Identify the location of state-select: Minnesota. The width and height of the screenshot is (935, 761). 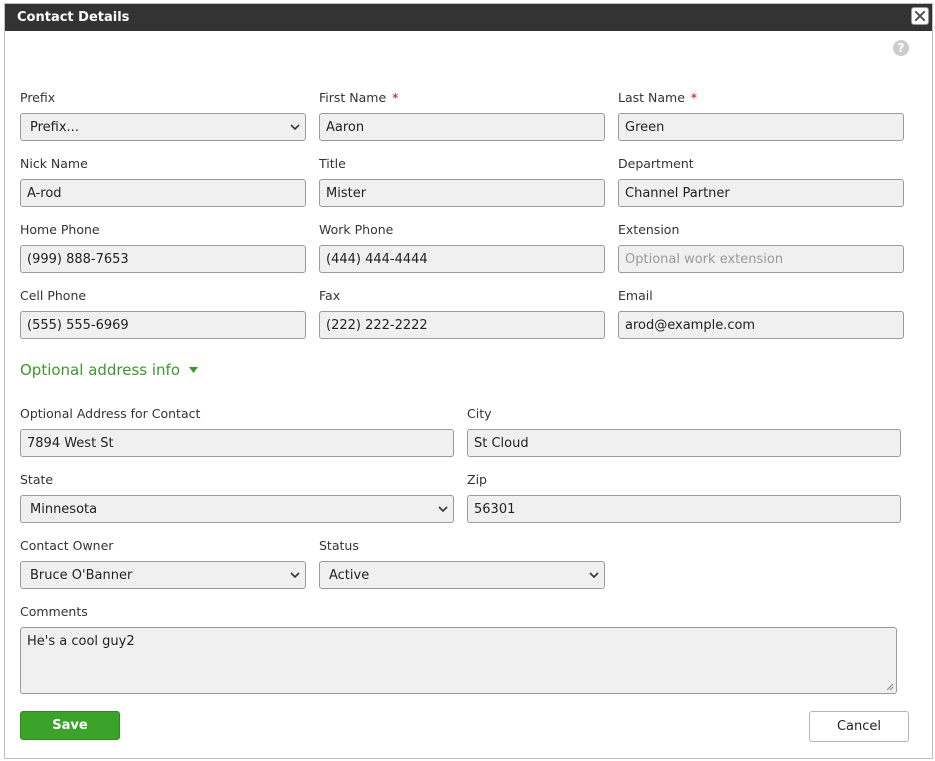
(237, 509).